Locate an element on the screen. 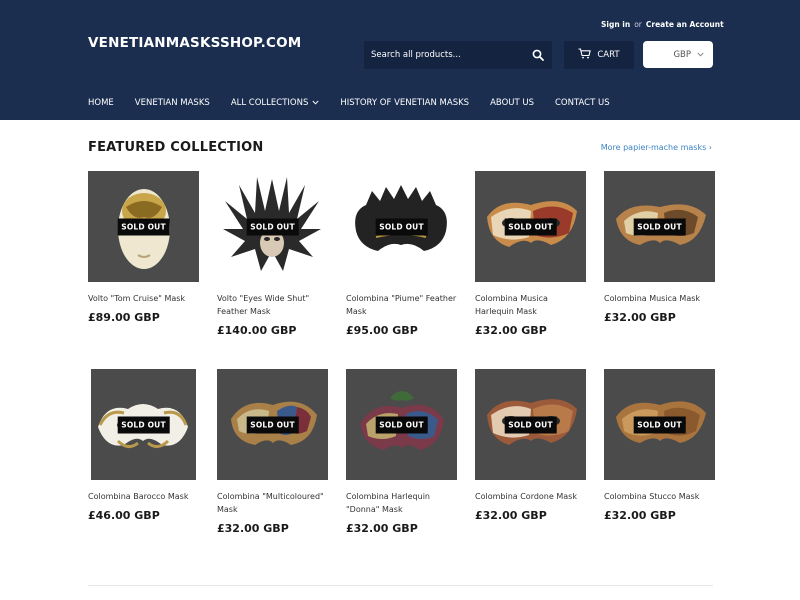  cart-icon is located at coordinates (585, 55).